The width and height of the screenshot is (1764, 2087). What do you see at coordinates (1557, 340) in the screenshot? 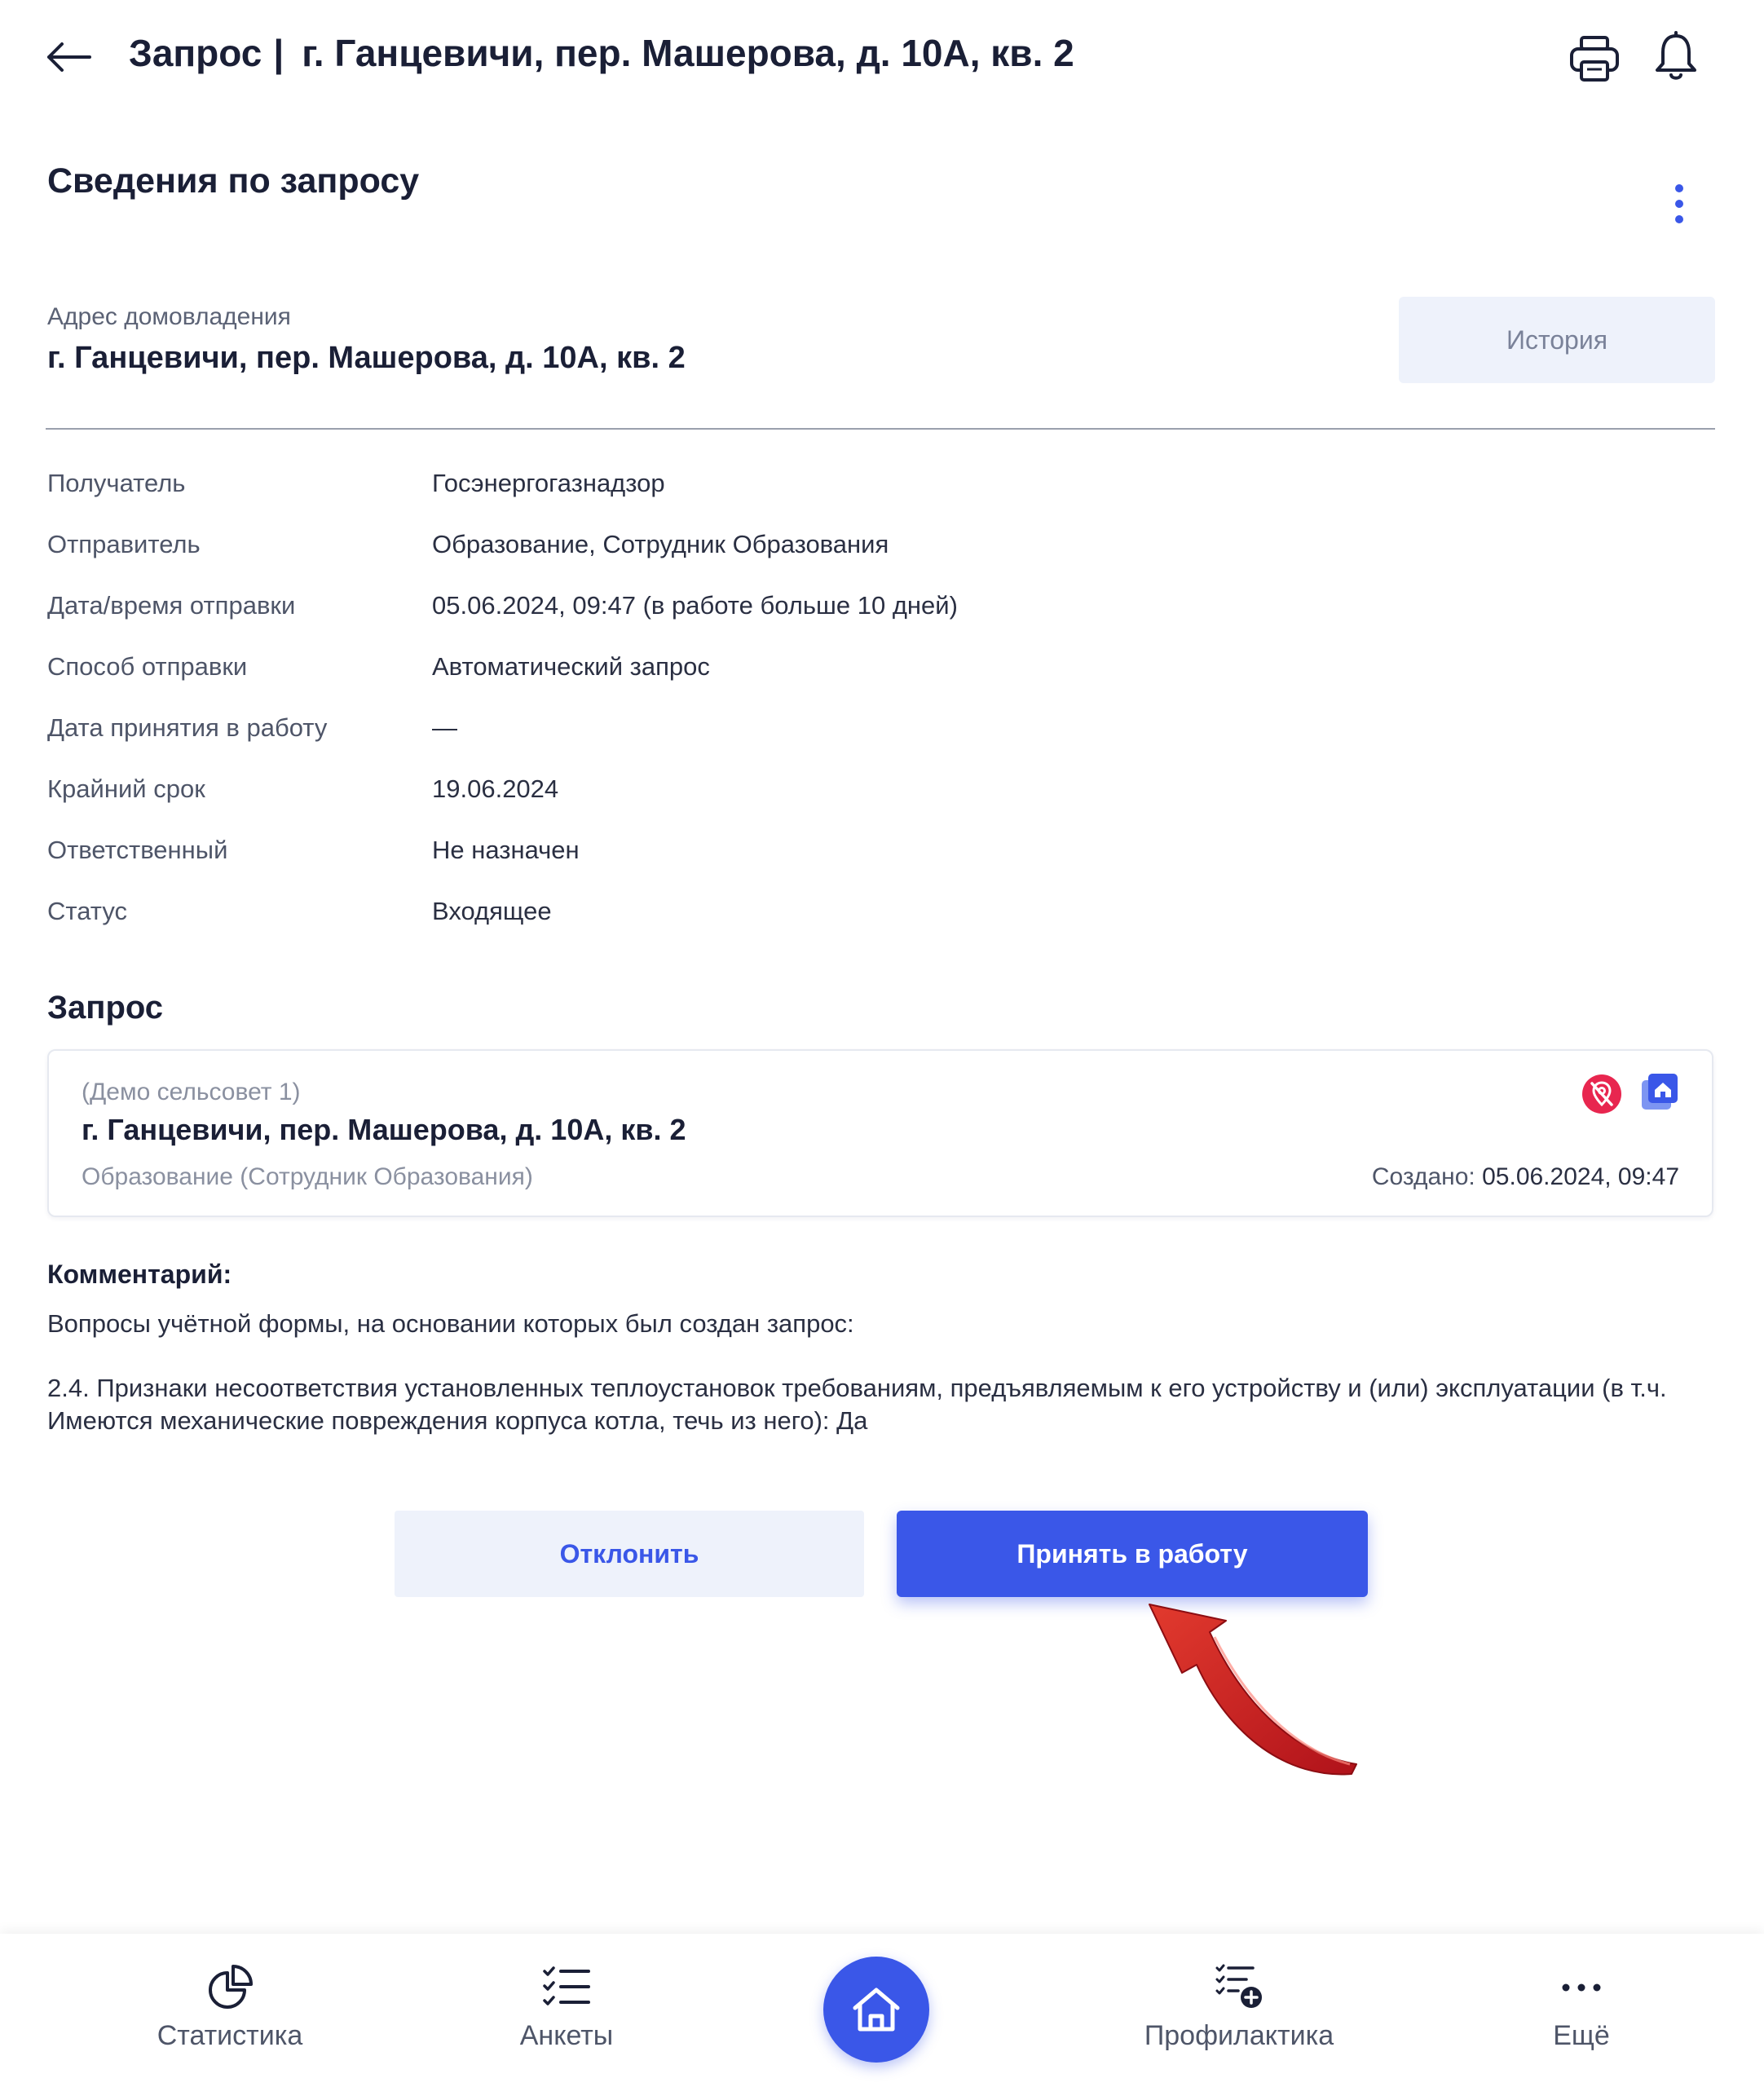
I see `history-button: История` at bounding box center [1557, 340].